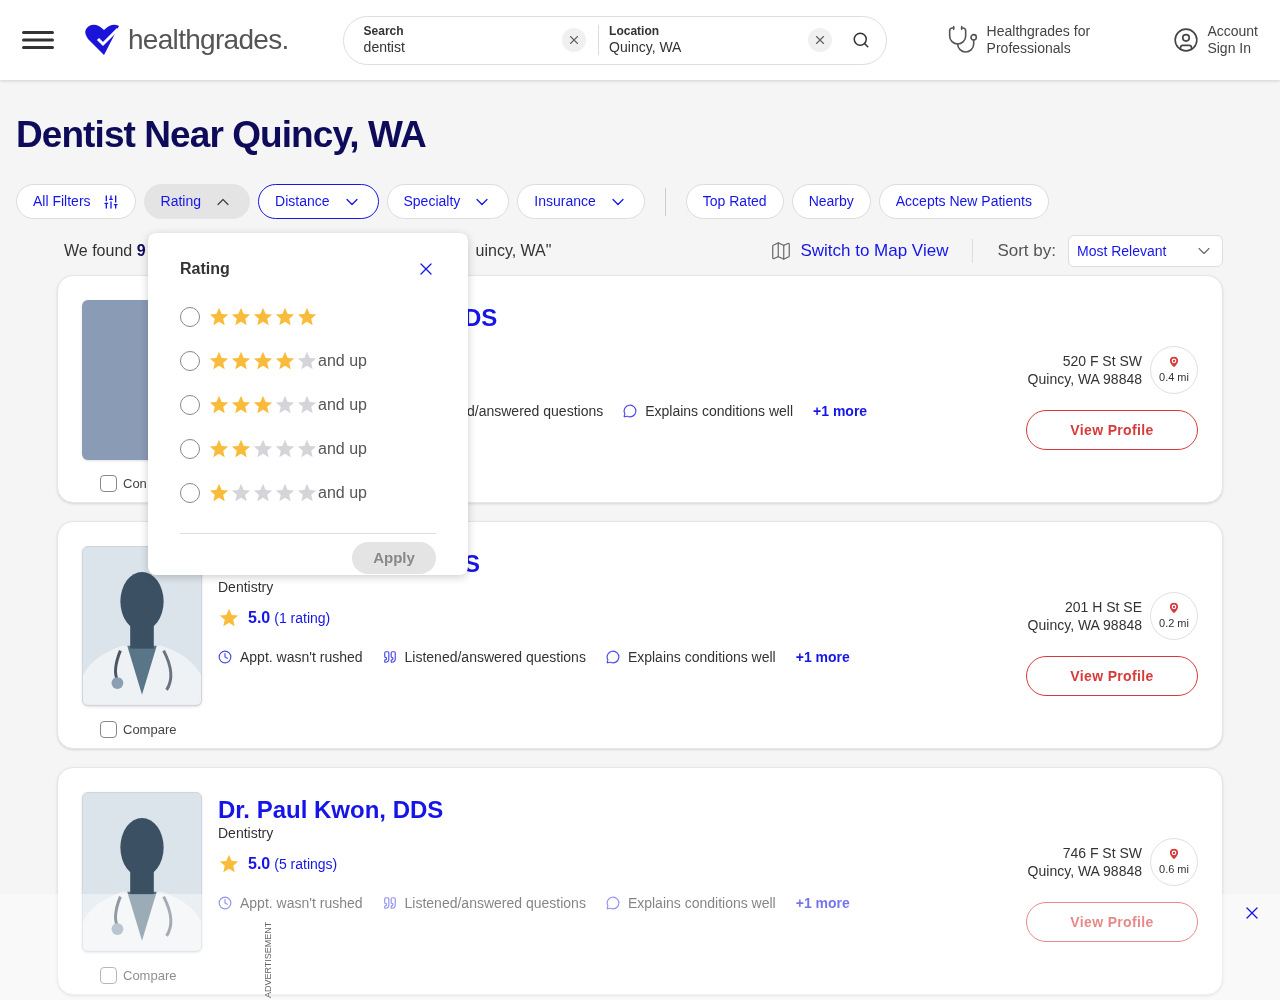 The image size is (1280, 1000). Describe the element at coordinates (1102, 853) in the screenshot. I see `address-line: 746 F St SW` at that location.